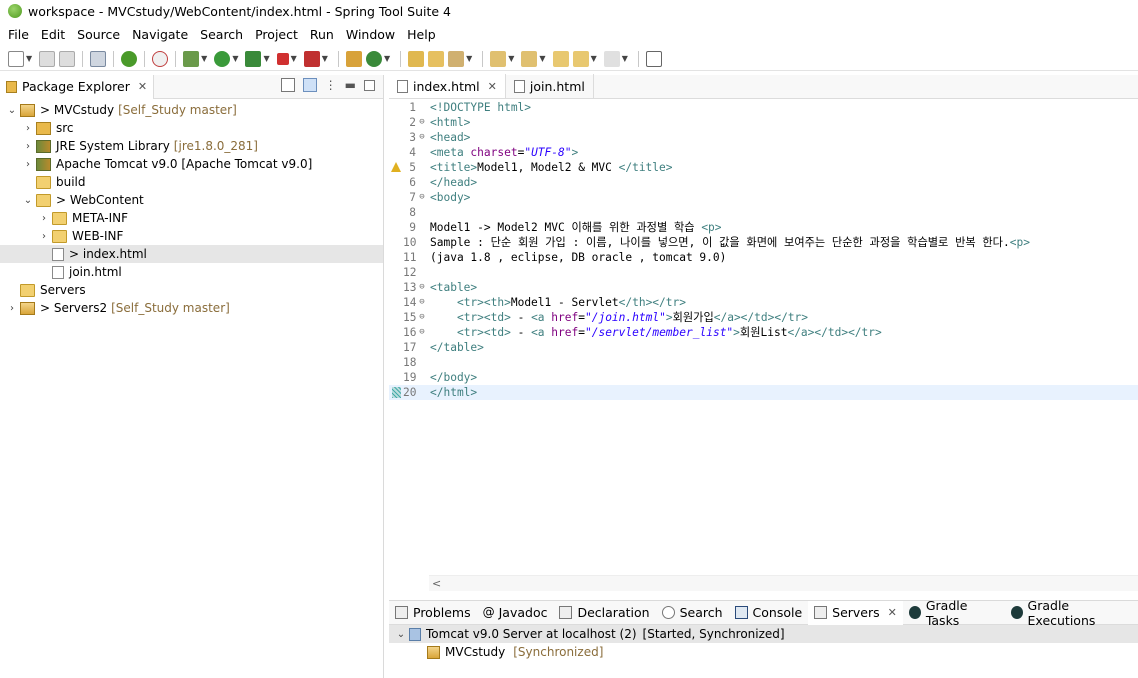  Describe the element at coordinates (129, 58) in the screenshot. I see `spring-boot-icon` at that location.